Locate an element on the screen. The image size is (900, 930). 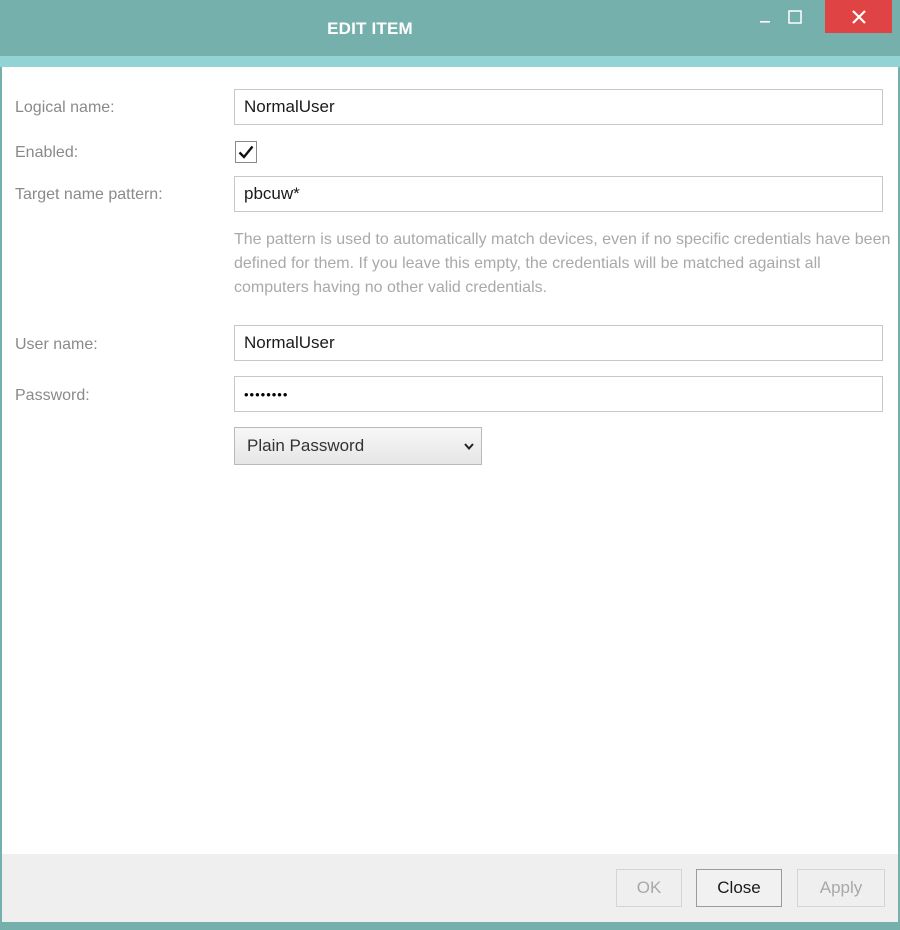
password-type-value: Plain Password is located at coordinates (306, 445).